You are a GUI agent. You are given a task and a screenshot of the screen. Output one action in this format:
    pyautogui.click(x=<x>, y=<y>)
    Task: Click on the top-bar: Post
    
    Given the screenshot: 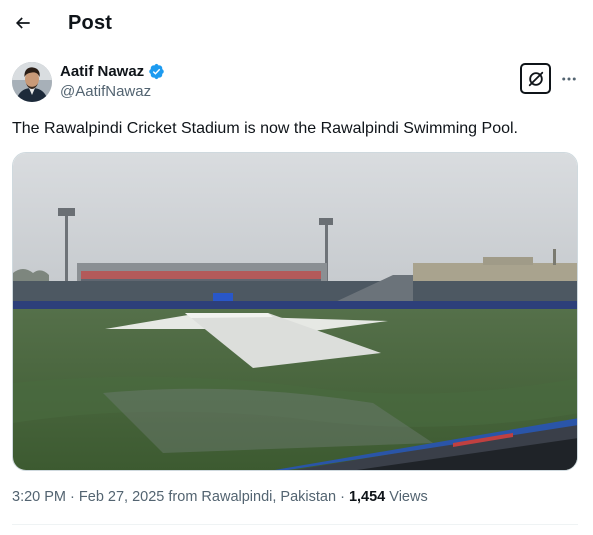 What is the action you would take?
    pyautogui.click(x=296, y=24)
    